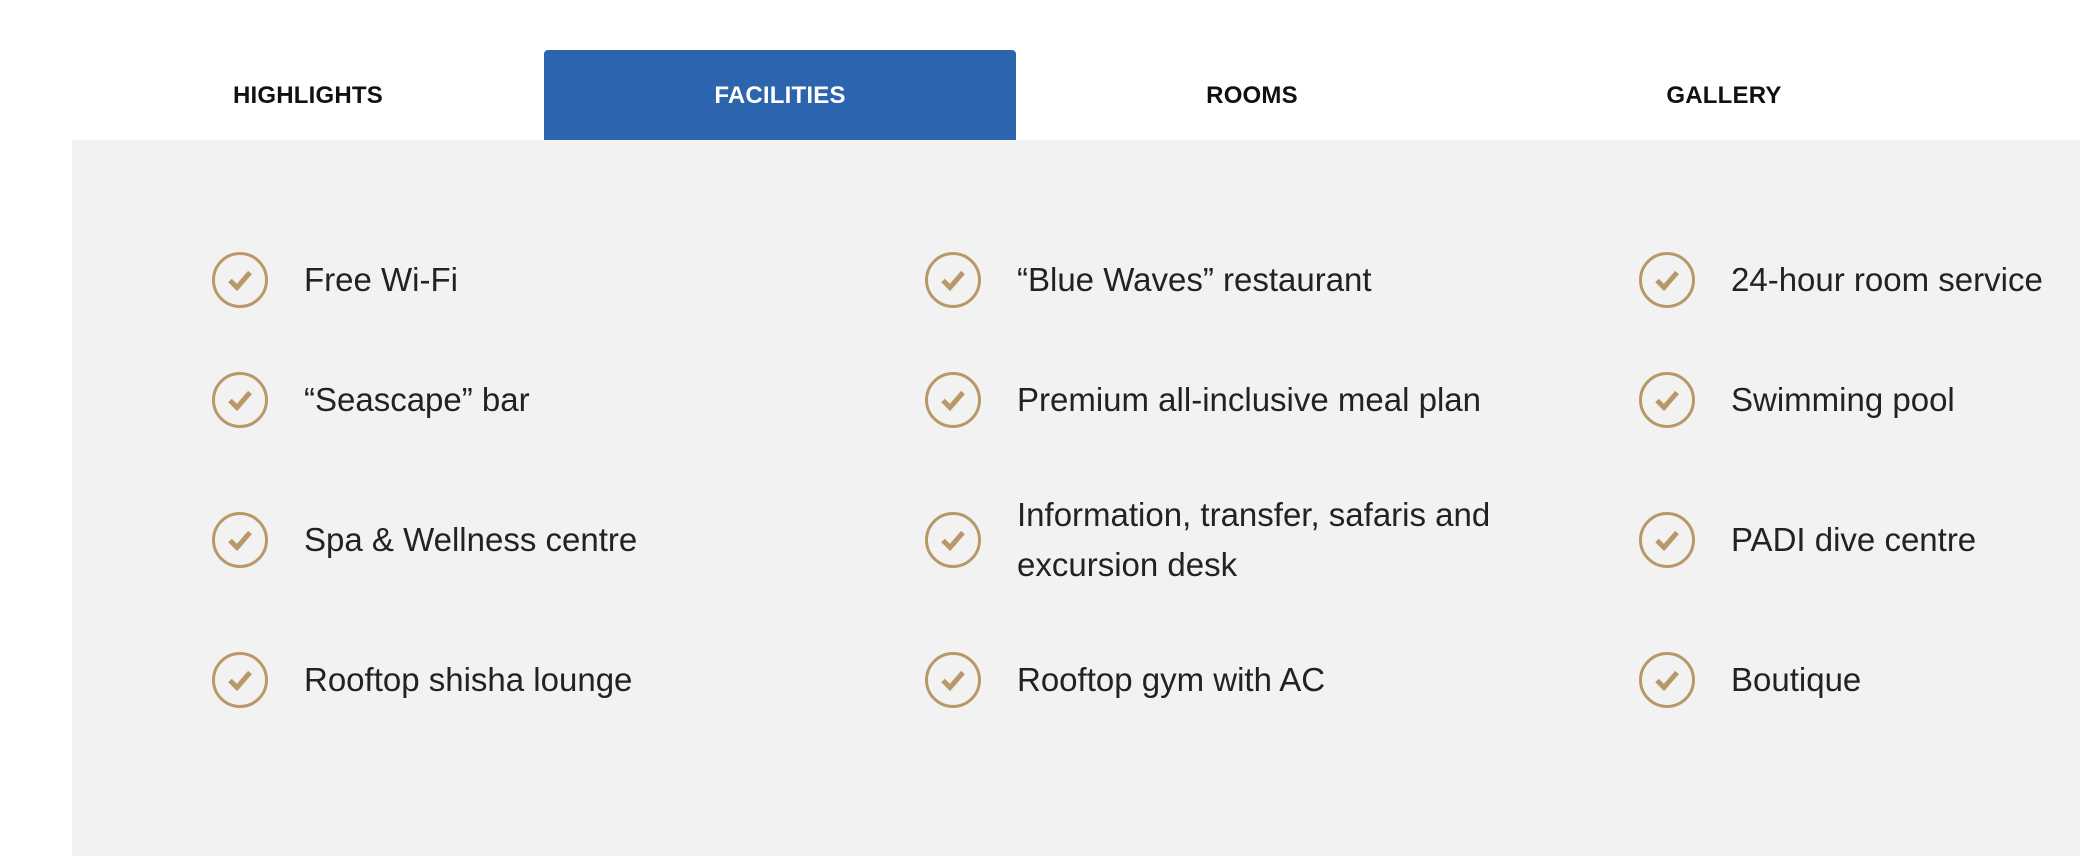  What do you see at coordinates (1249, 399) in the screenshot?
I see `facility-label: Premium all-inclusive meal plan` at bounding box center [1249, 399].